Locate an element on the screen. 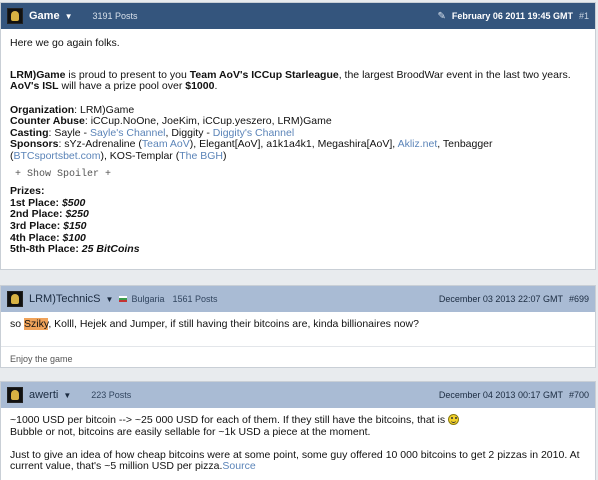 The image size is (598, 480). colon: : is located at coordinates (42, 191).